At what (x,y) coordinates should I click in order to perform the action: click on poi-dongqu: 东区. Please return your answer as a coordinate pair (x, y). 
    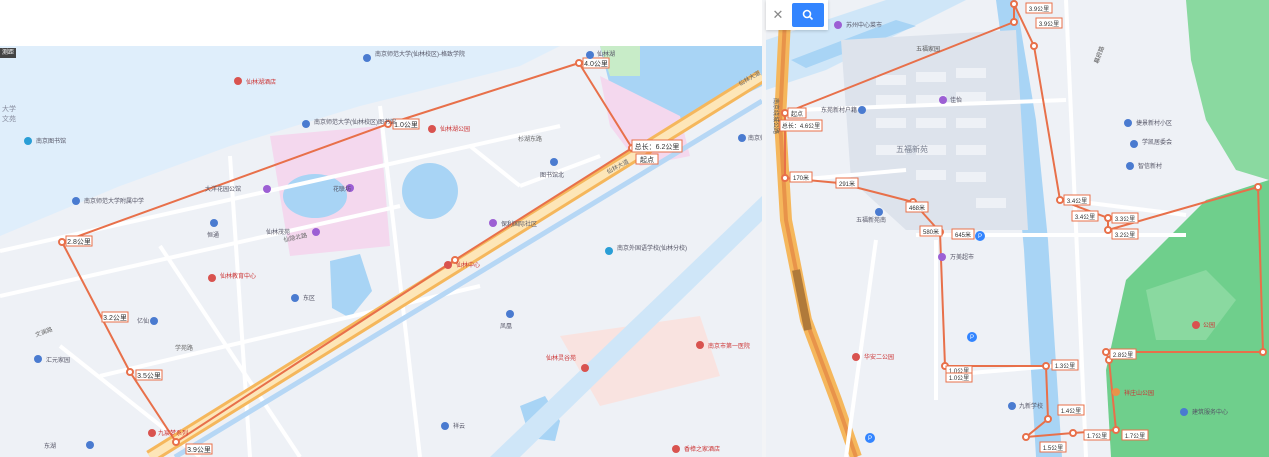
    Looking at the image, I should click on (303, 298).